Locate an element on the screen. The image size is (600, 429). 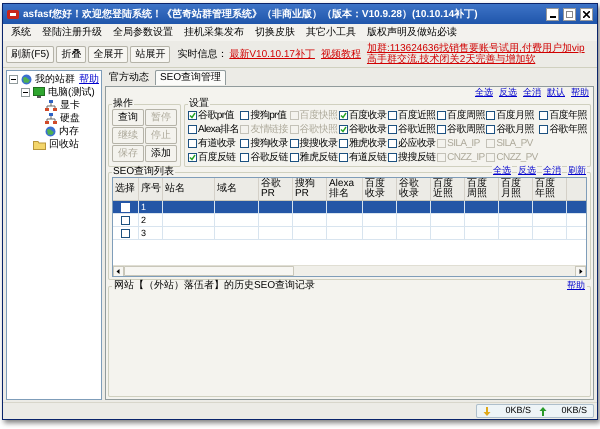
tab: 官方动态 is located at coordinates (129, 78).